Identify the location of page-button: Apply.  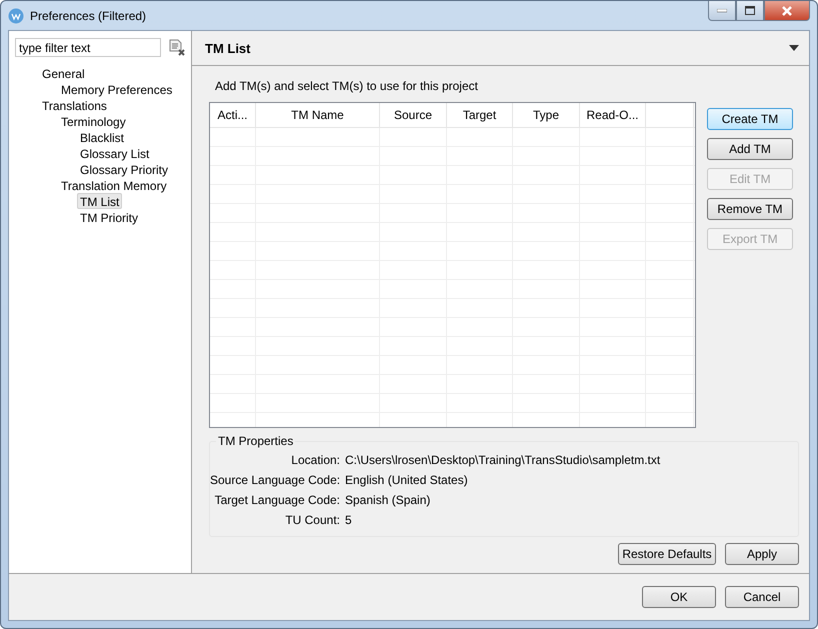
(762, 554).